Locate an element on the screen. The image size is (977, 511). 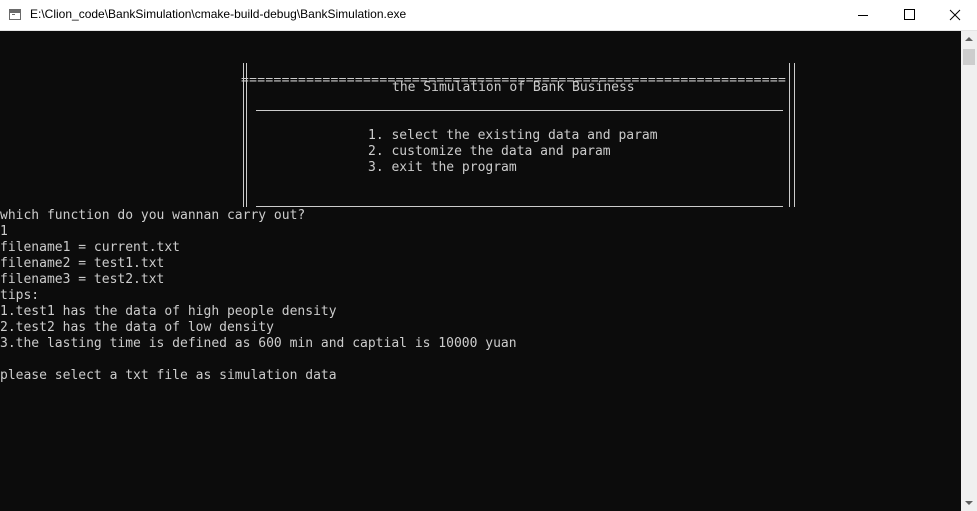
menu-option-1: 1. select the existing data and param is located at coordinates (513, 135).